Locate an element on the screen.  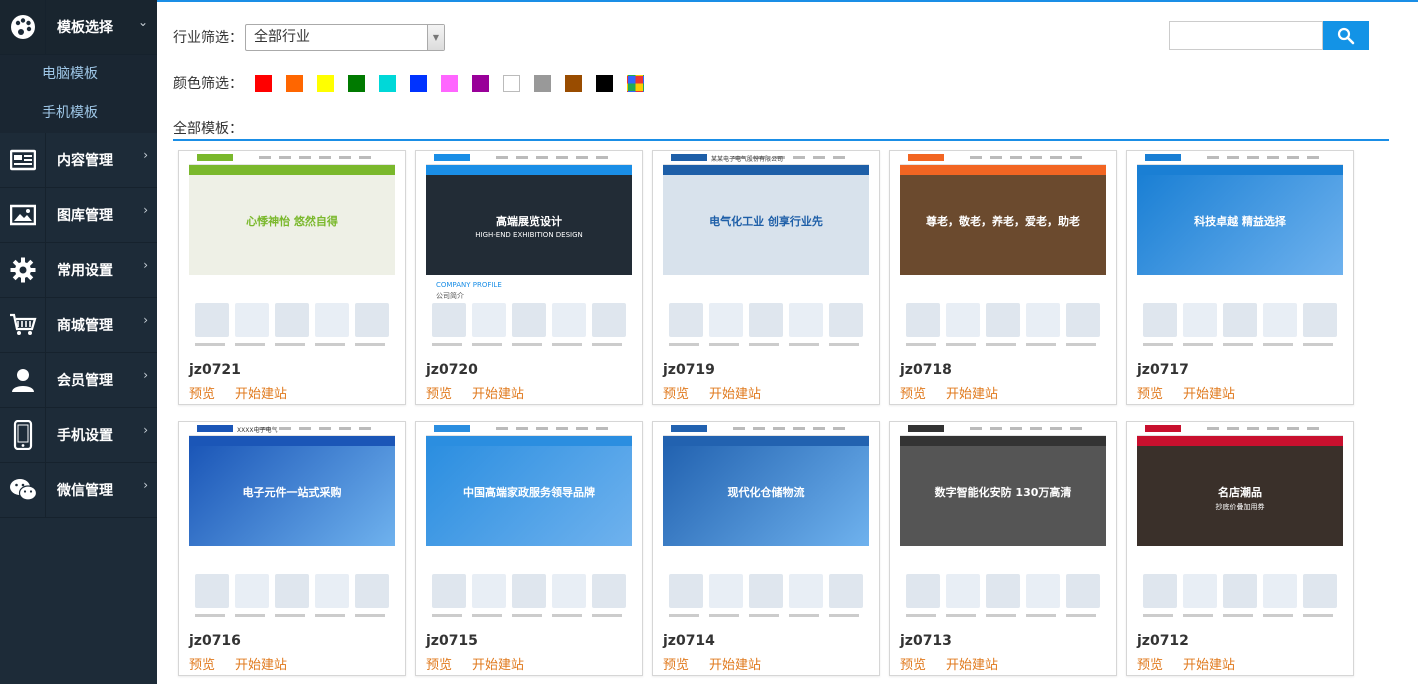
industry-select: 全部行业 ▼ is located at coordinates (345, 37).